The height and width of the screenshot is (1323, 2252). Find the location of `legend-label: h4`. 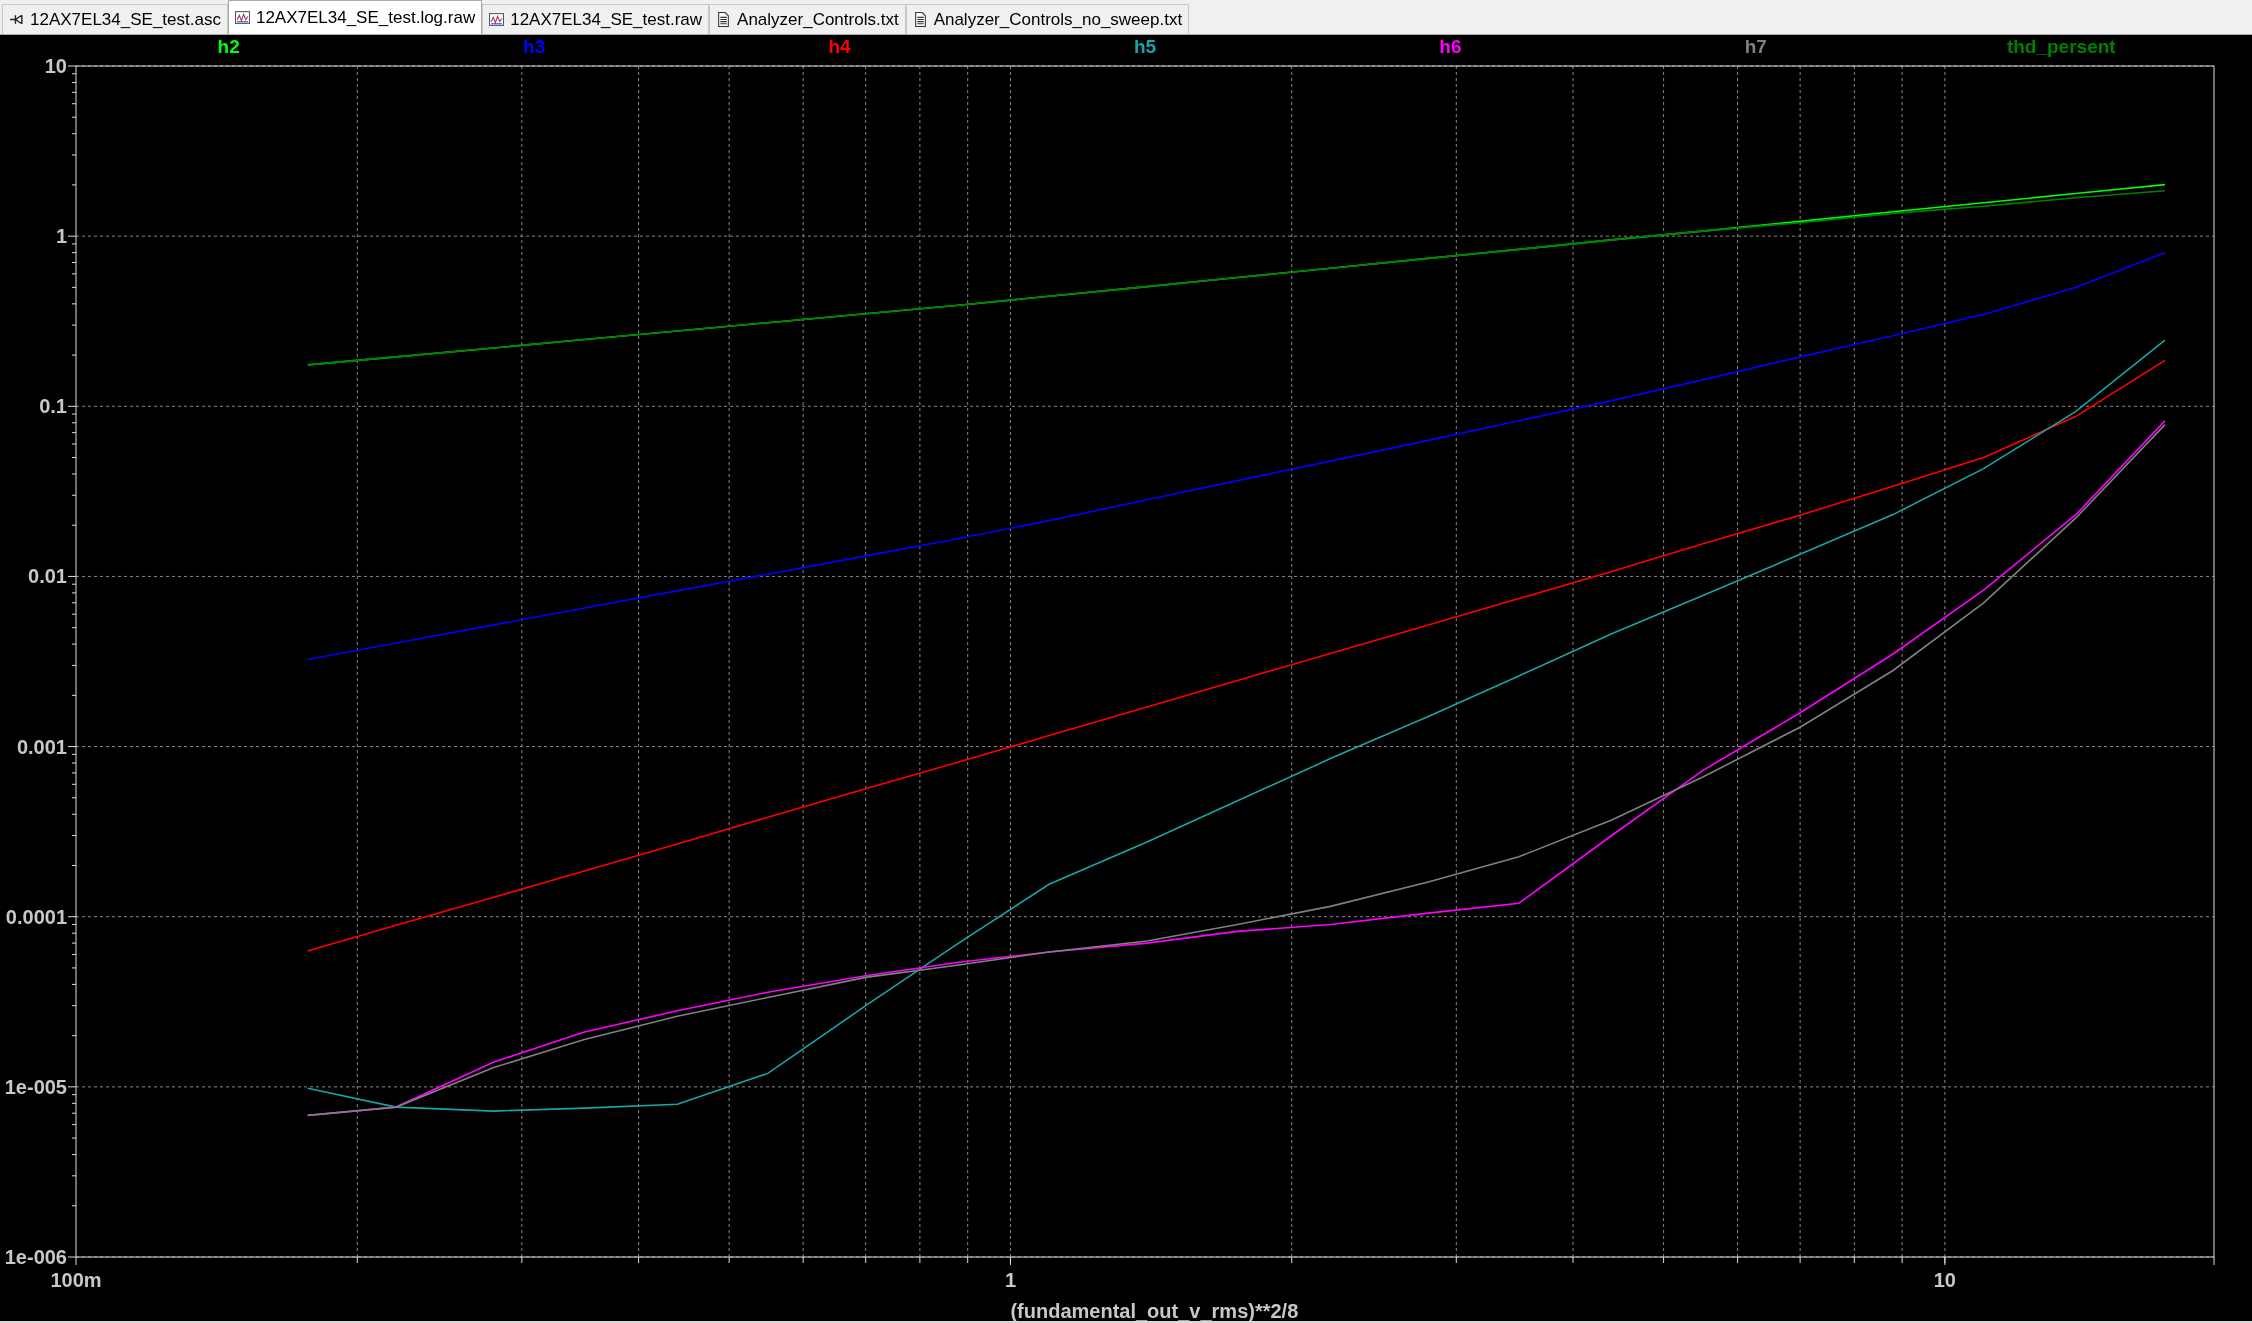

legend-label: h4 is located at coordinates (839, 46).